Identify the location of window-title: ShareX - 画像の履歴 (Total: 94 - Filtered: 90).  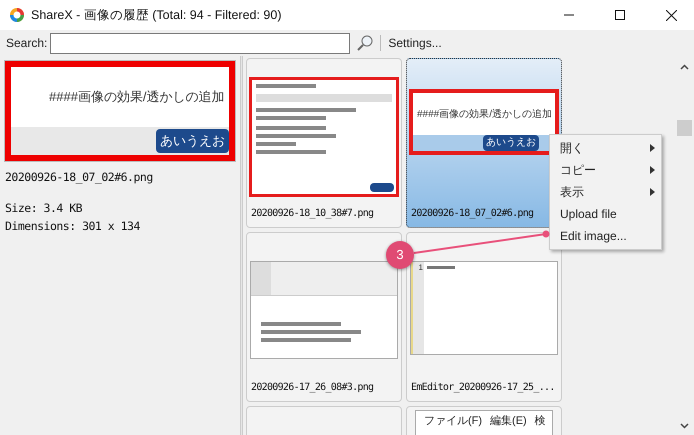
(156, 15).